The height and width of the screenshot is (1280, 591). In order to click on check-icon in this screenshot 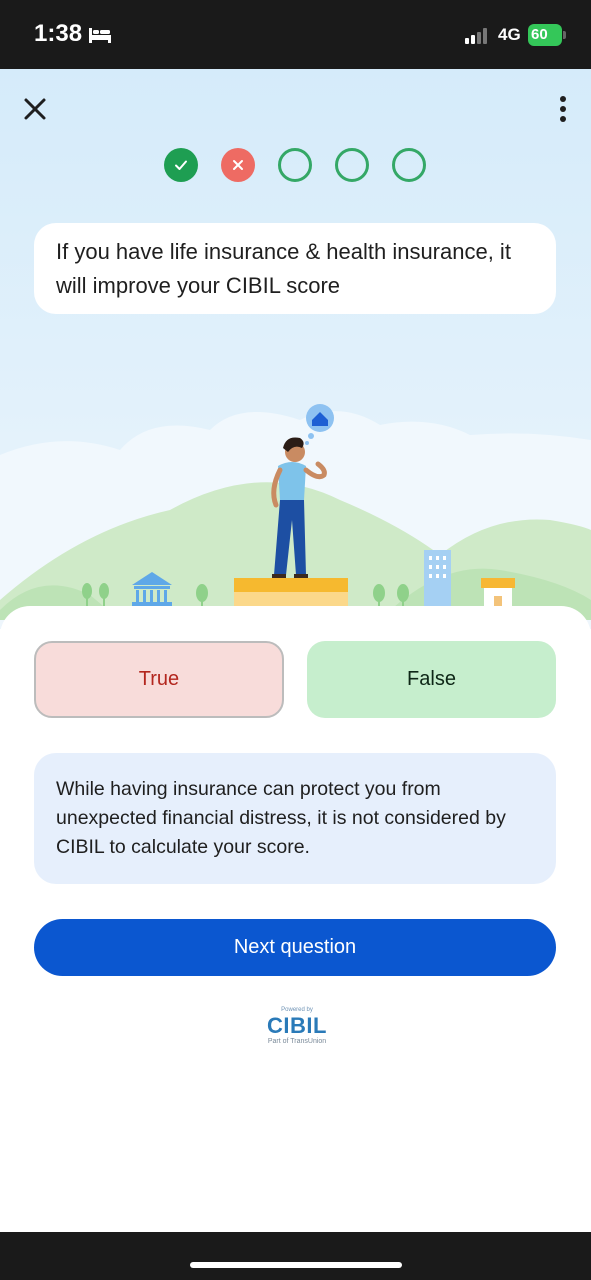, I will do `click(181, 165)`.